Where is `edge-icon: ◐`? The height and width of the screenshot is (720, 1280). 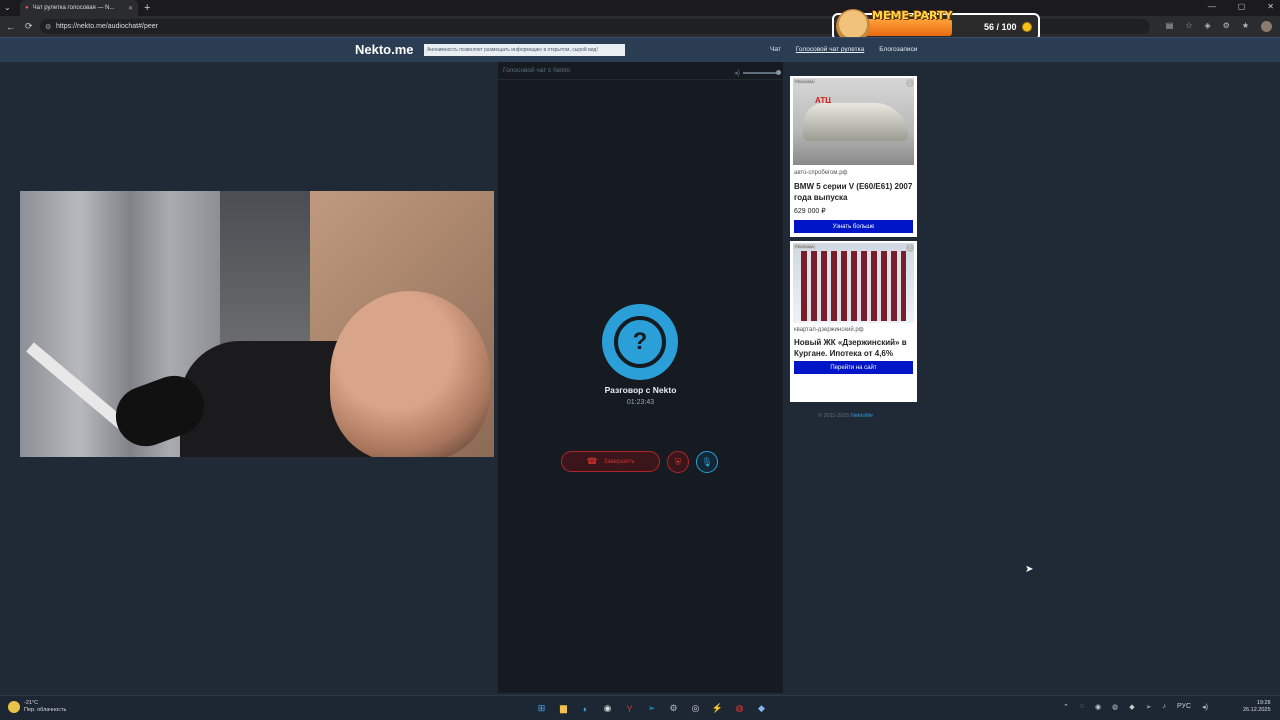
edge-icon: ◐ is located at coordinates (585, 708).